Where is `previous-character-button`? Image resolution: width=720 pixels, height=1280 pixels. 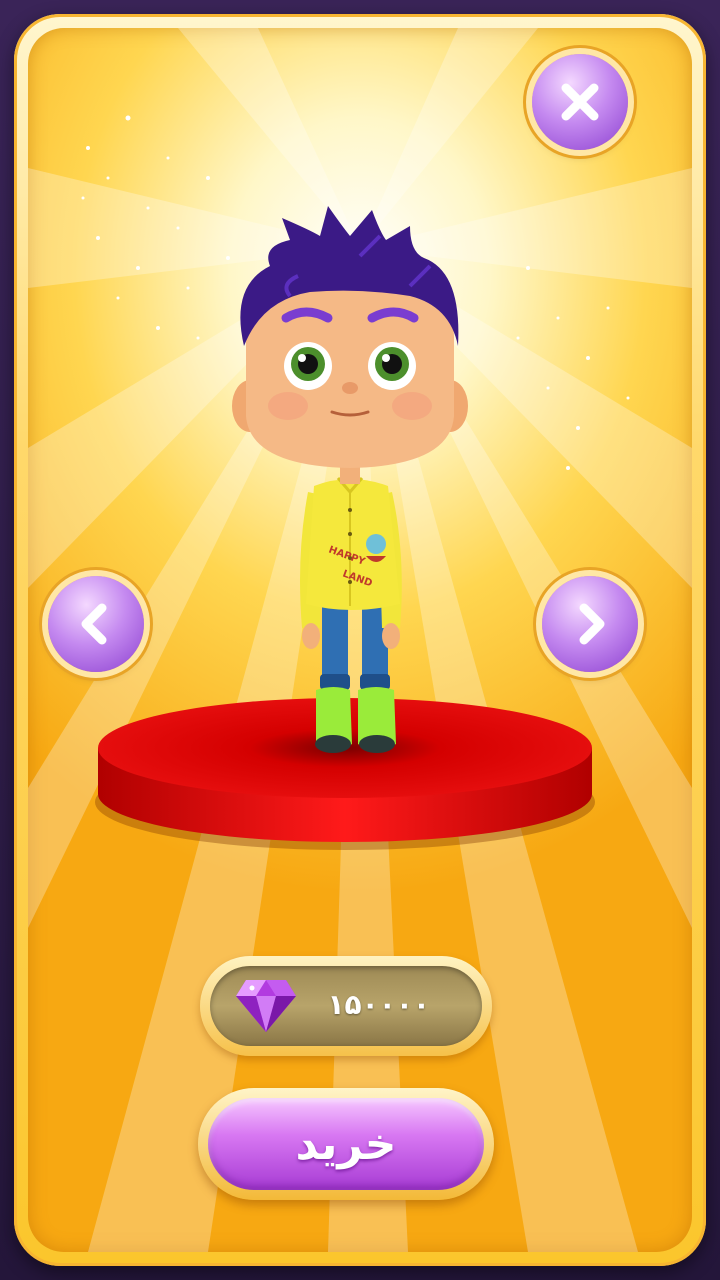
previous-character-button is located at coordinates (96, 624).